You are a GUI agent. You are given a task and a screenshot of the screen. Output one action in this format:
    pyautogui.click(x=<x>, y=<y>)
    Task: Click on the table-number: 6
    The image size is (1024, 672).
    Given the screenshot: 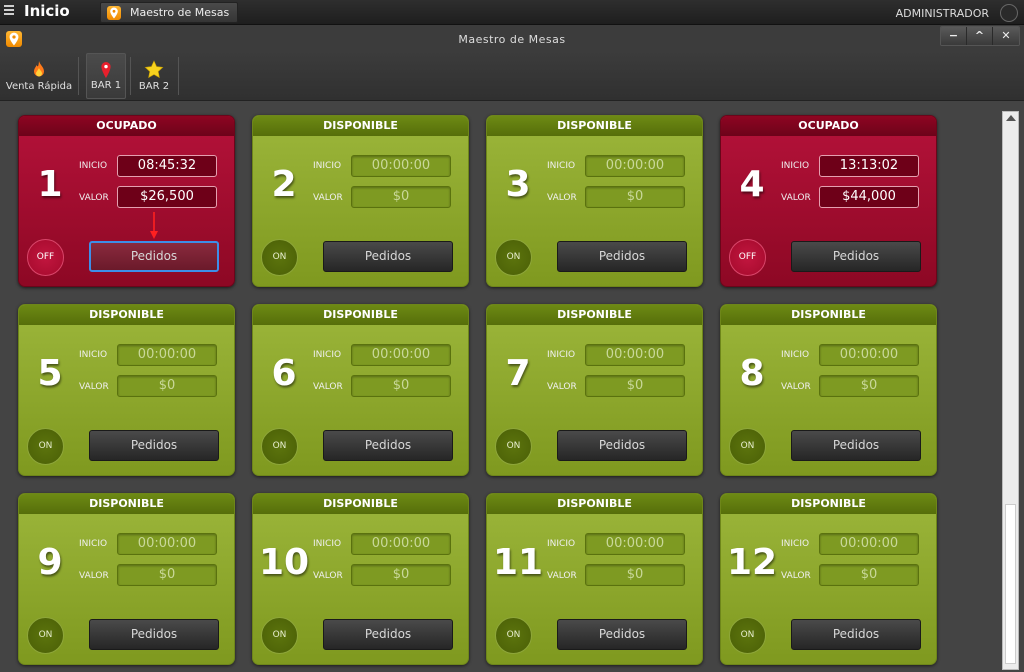 What is the action you would take?
    pyautogui.click(x=284, y=373)
    